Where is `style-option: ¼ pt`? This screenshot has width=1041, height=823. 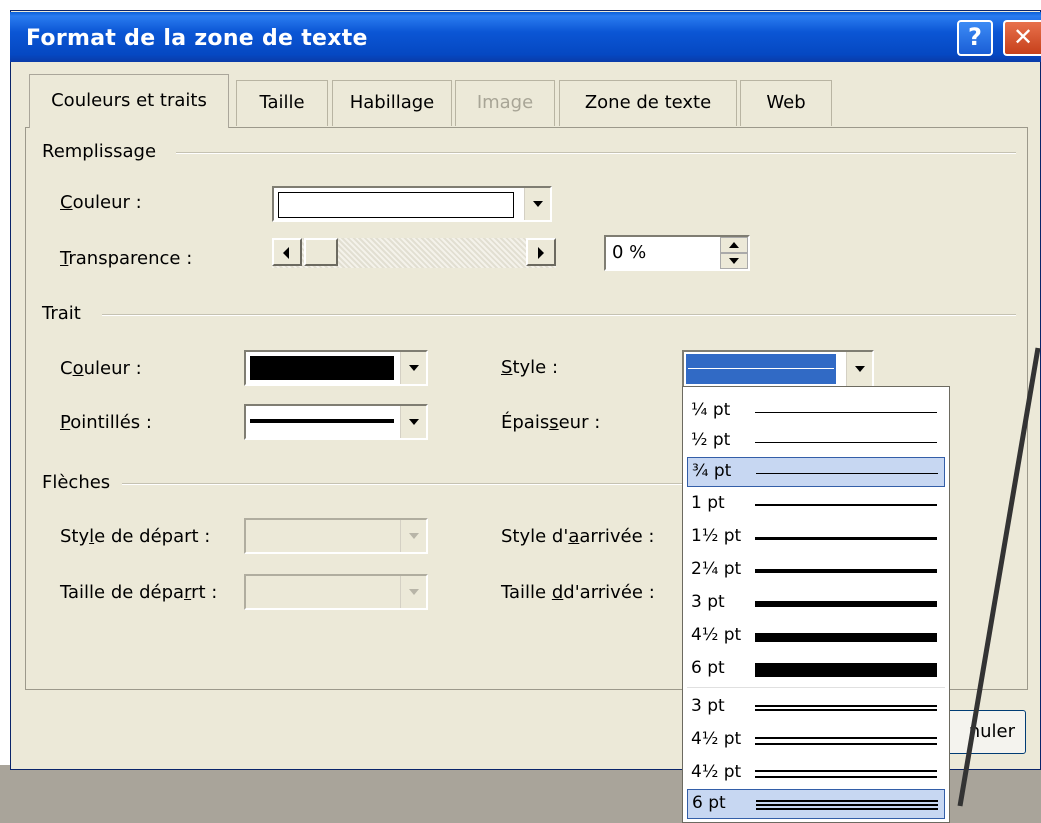 style-option: ¼ pt is located at coordinates (816, 412).